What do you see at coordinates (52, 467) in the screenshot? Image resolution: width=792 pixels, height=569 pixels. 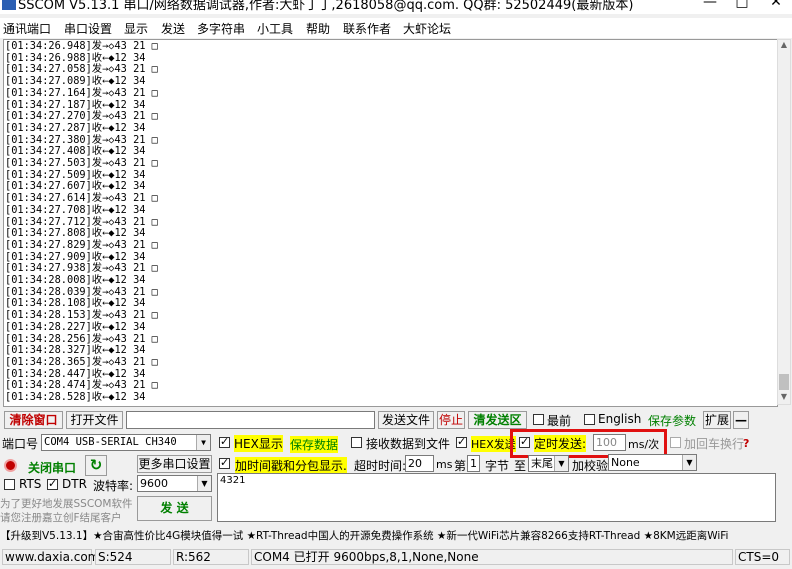 I see `close-port-button: 关闭串口` at bounding box center [52, 467].